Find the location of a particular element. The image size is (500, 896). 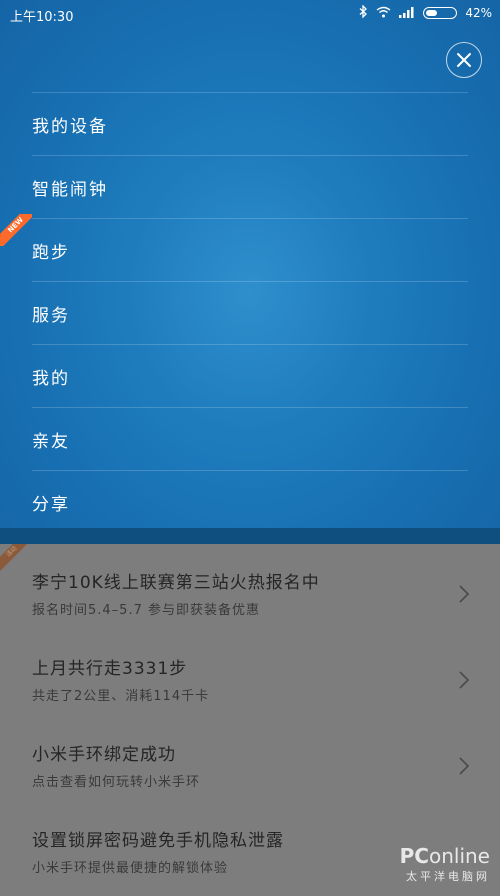

close-button is located at coordinates (464, 60).